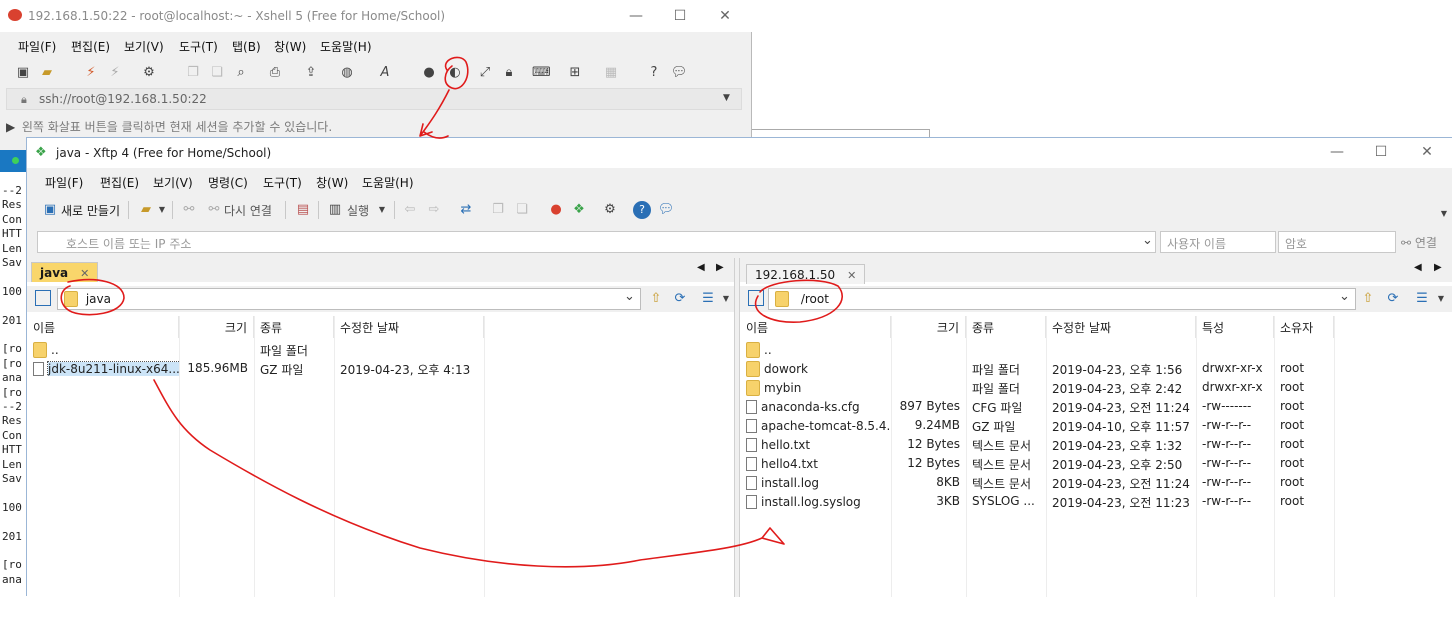 The height and width of the screenshot is (632, 1452). I want to click on disconnect-icon: ⚡, so click(115, 73).